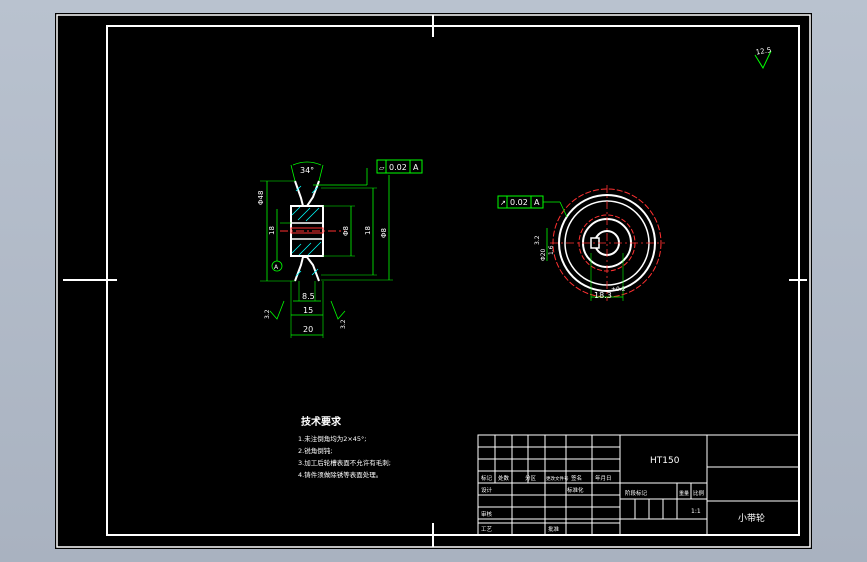 This screenshot has width=867, height=562. I want to click on scale-value: 1:1, so click(696, 511).